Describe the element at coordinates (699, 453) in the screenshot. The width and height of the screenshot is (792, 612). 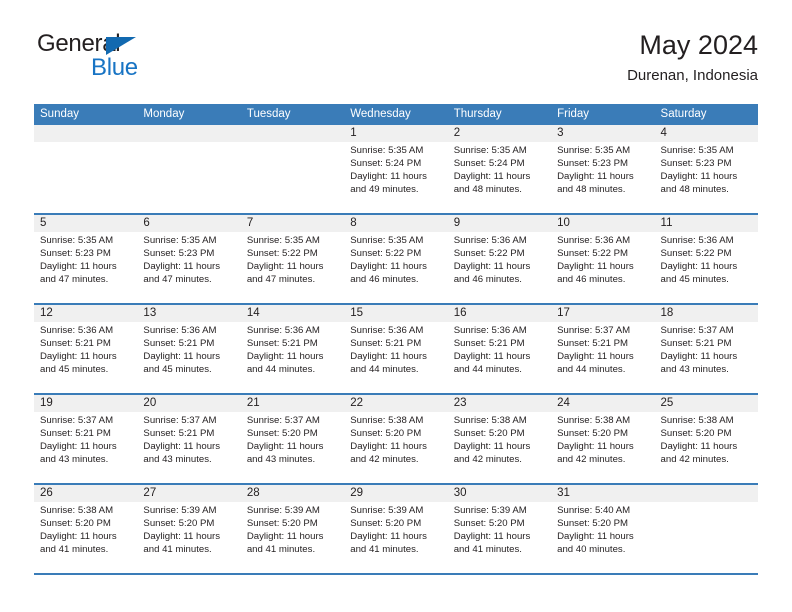
I see `daylight-text: Daylight: 11 hours and 42 minutes.` at that location.